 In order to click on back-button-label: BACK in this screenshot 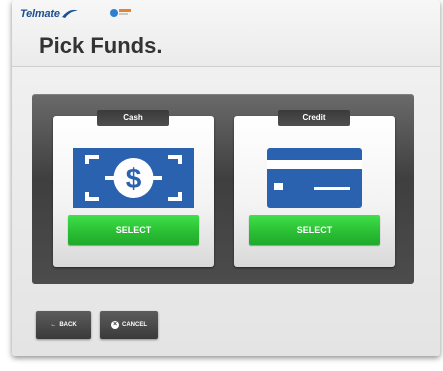, I will do `click(68, 325)`.